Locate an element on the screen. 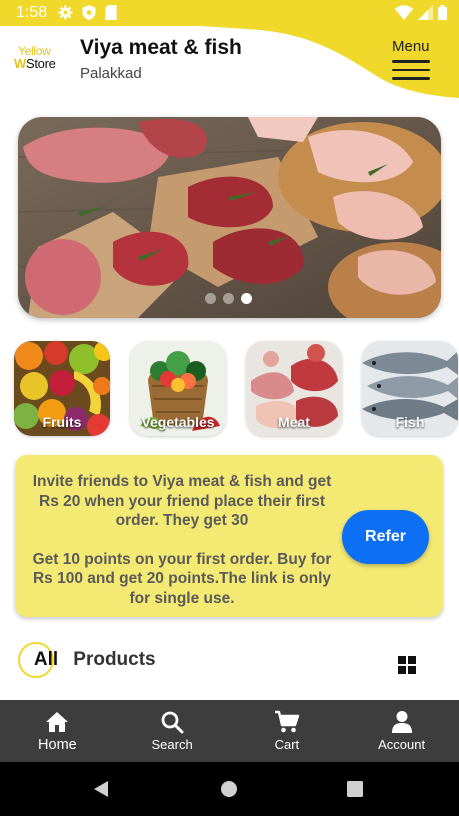  system-navigation-bar is located at coordinates (229, 789).